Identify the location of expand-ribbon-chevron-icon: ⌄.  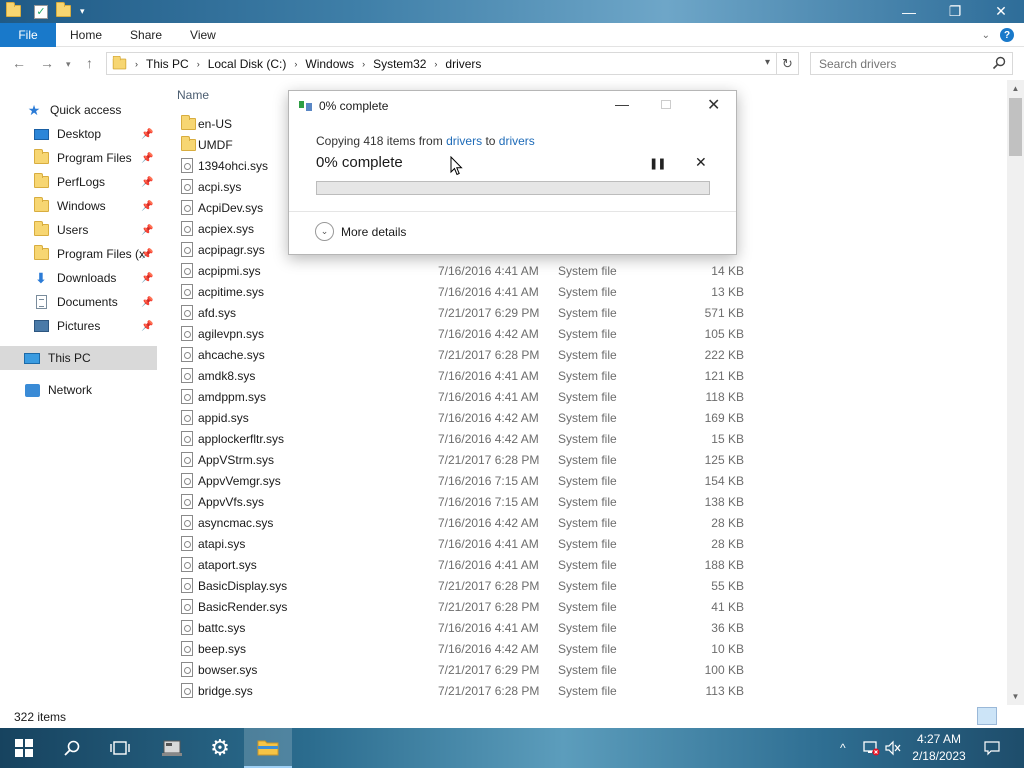
(986, 35).